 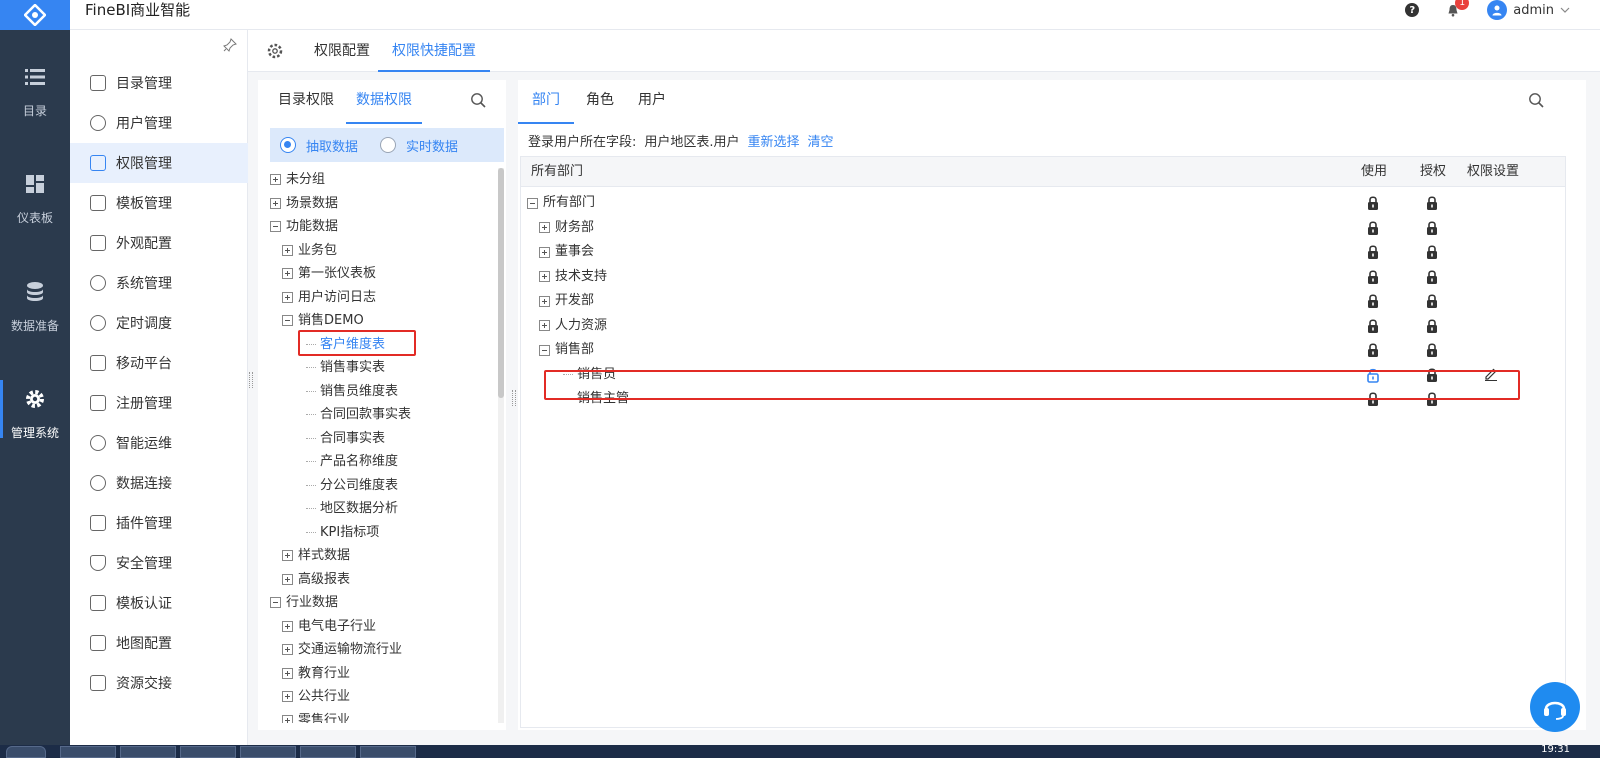 What do you see at coordinates (35, 307) in the screenshot?
I see `nav-data-prep: 数据准备` at bounding box center [35, 307].